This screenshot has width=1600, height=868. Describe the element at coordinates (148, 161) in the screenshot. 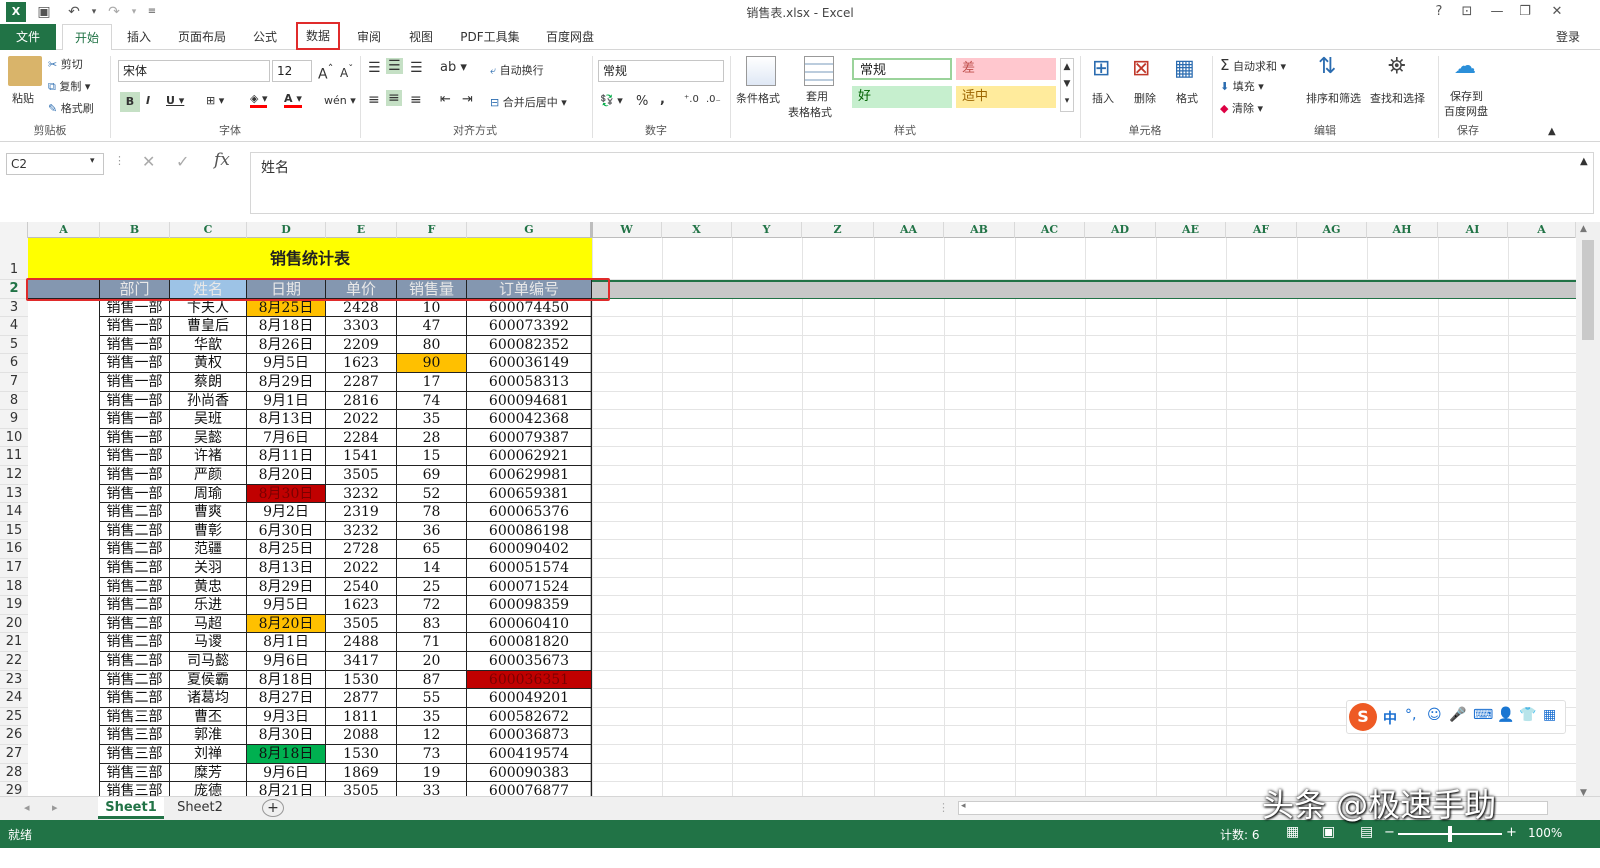

I see `cancel-icon: ✕` at that location.